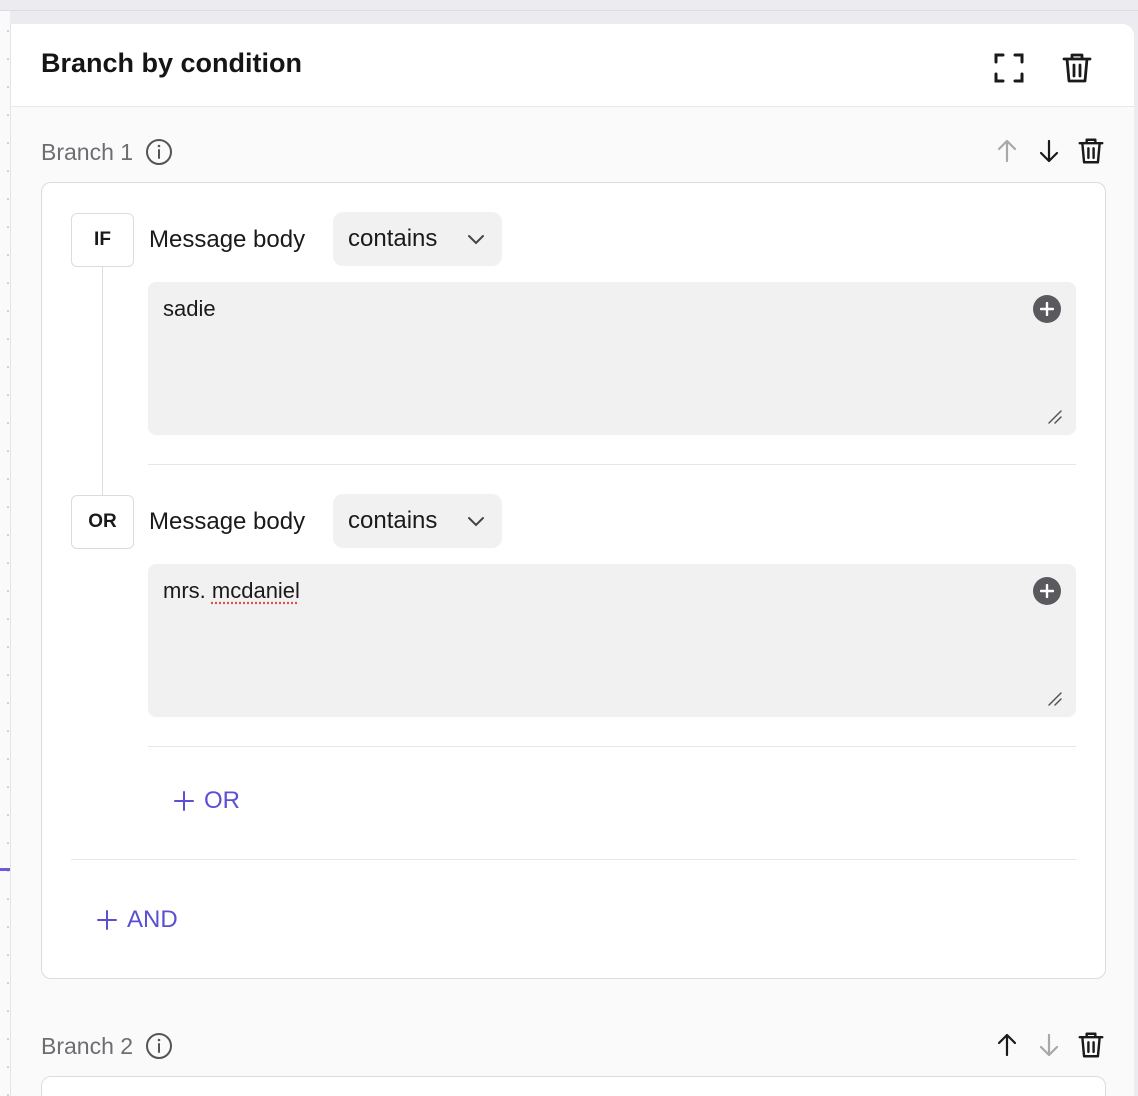  I want to click on condition-1-value-text: sadie, so click(189, 308).